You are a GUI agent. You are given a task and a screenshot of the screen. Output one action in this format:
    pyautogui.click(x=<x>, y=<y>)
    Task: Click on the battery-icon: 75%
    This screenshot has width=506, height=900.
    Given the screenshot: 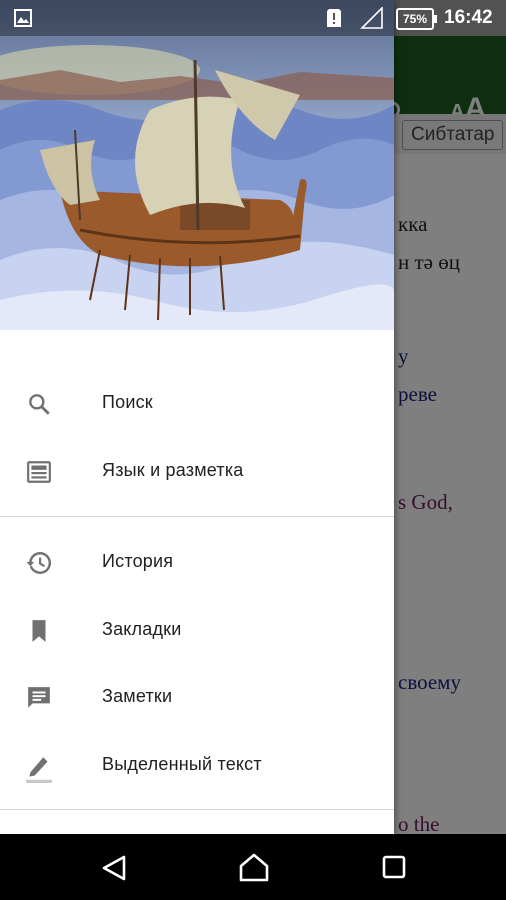 What is the action you would take?
    pyautogui.click(x=416, y=19)
    